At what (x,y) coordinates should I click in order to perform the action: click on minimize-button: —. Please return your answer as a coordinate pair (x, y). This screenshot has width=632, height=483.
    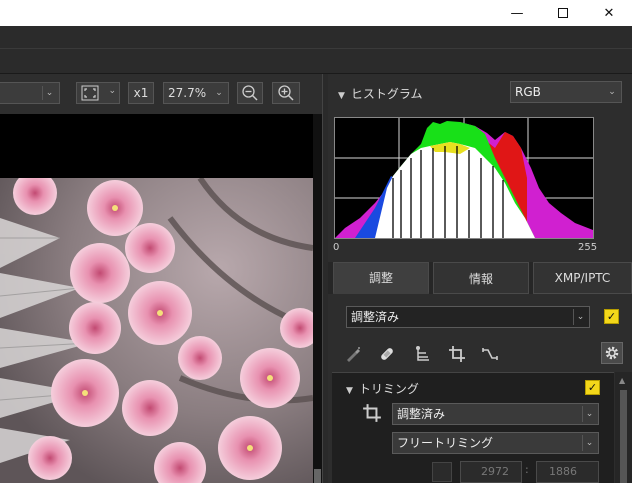
    Looking at the image, I should click on (517, 13).